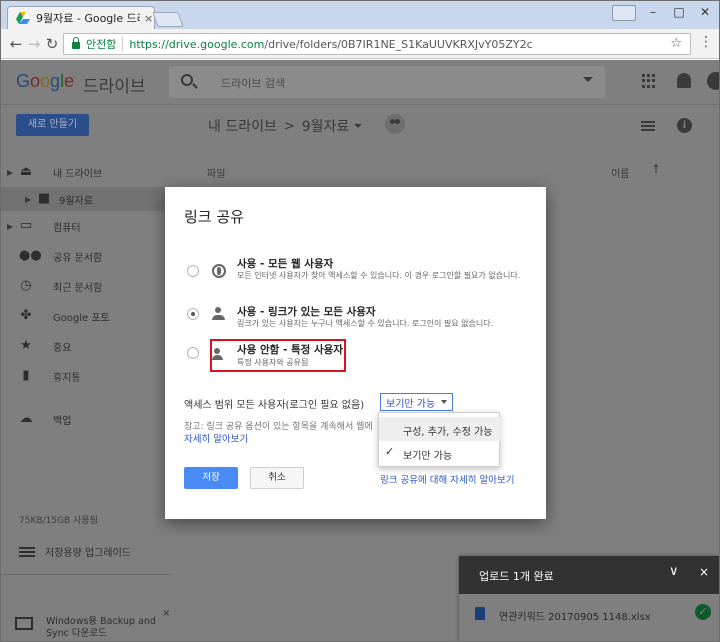 The image size is (720, 642). Describe the element at coordinates (326, 126) in the screenshot. I see `breadcrumb-current: 9월자료` at that location.